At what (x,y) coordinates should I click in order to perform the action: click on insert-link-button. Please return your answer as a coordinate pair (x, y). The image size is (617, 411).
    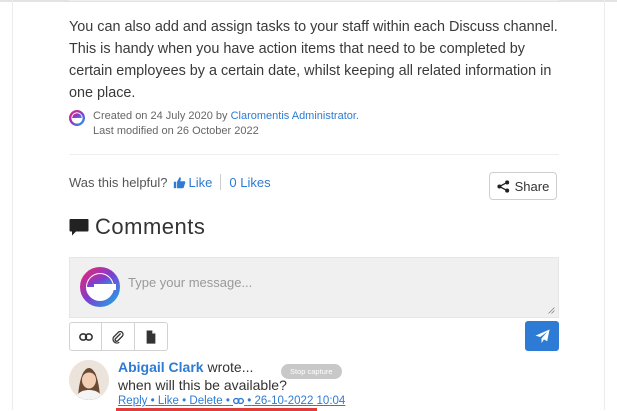
    Looking at the image, I should click on (85, 336).